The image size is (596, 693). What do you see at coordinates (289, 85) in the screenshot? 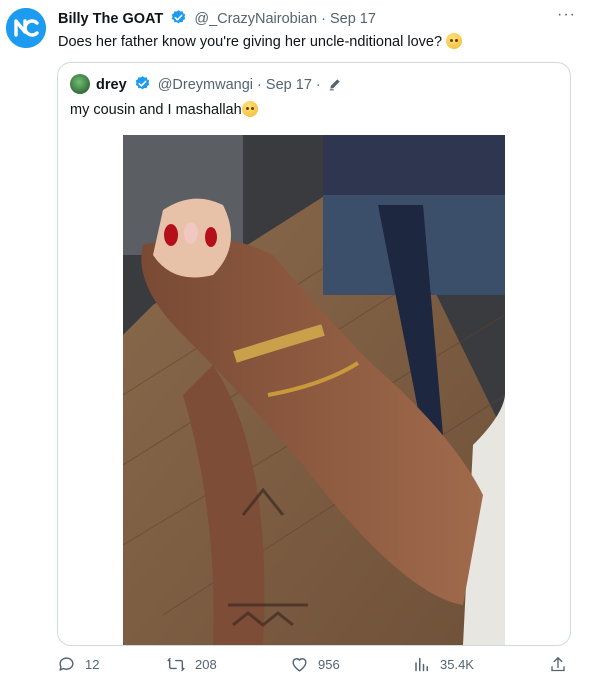
I see `quoted-date: Sep 17` at bounding box center [289, 85].